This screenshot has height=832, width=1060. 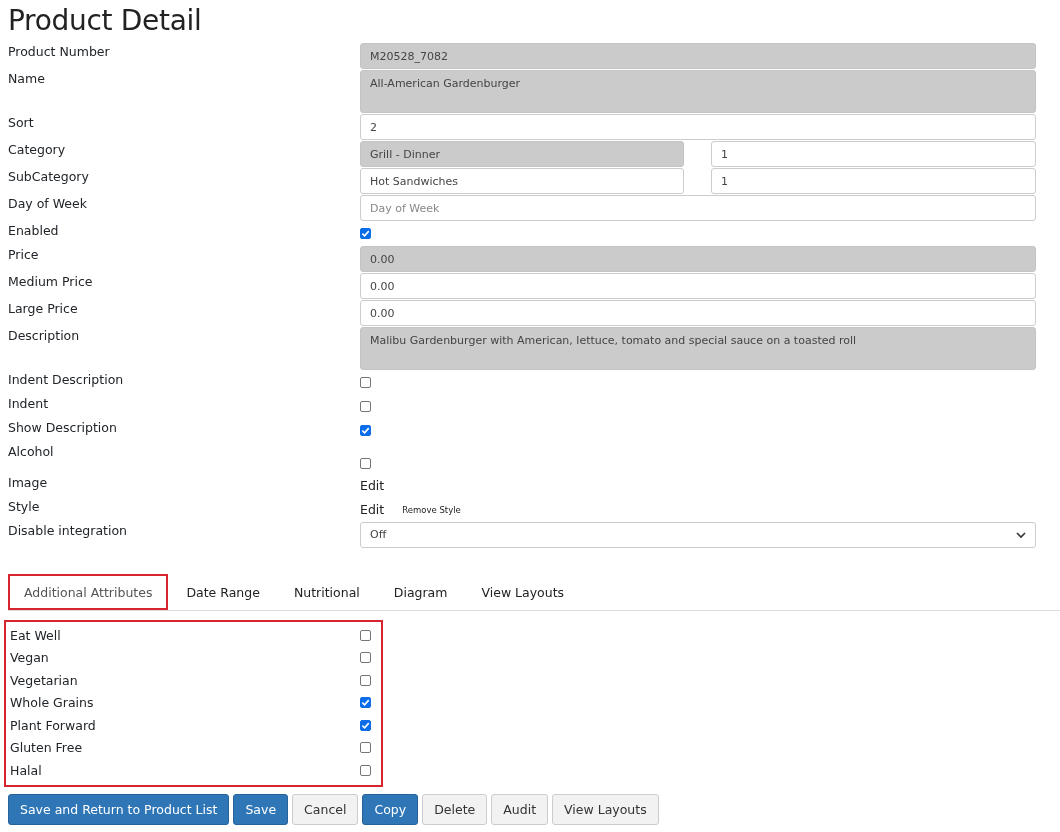 What do you see at coordinates (523, 592) in the screenshot?
I see `tab: View Layouts` at bounding box center [523, 592].